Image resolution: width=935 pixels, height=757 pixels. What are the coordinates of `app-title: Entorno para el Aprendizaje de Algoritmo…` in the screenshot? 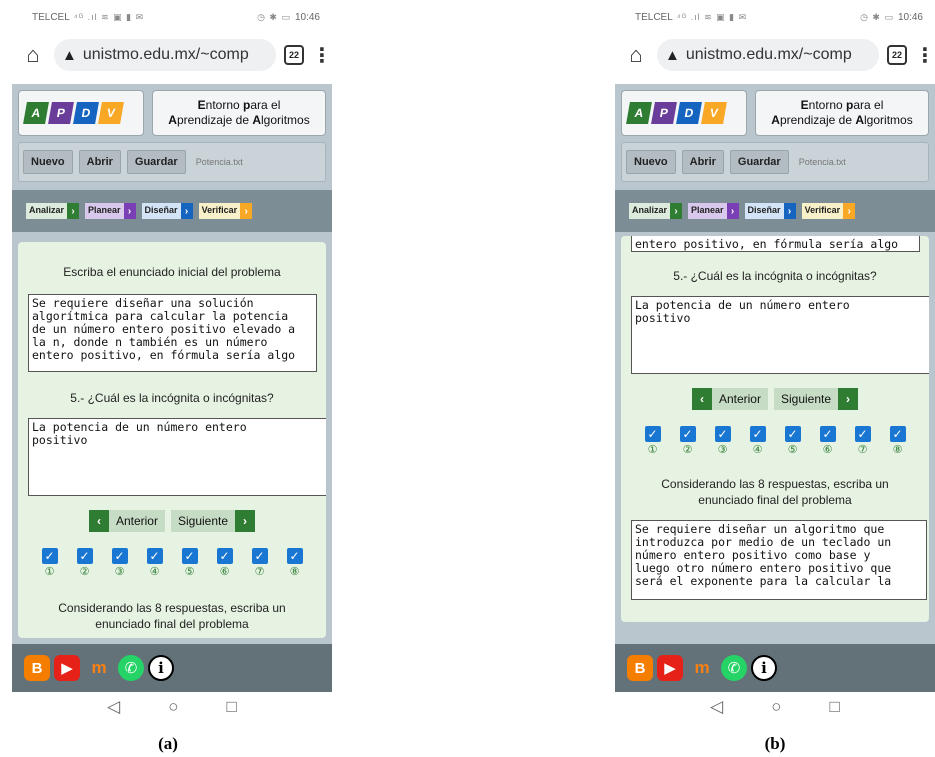 It's located at (239, 113).